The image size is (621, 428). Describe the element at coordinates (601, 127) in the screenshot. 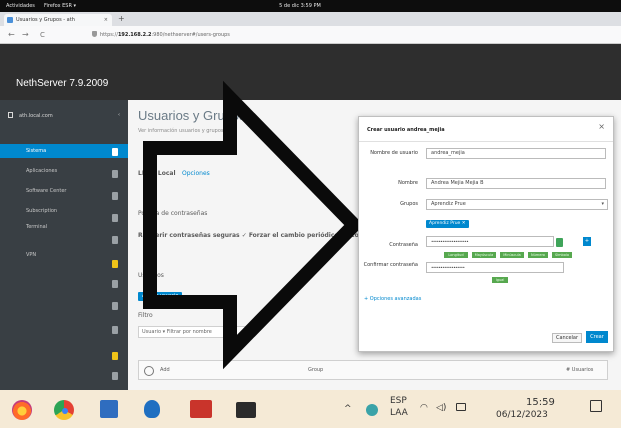

I see `close-icon: ×` at that location.